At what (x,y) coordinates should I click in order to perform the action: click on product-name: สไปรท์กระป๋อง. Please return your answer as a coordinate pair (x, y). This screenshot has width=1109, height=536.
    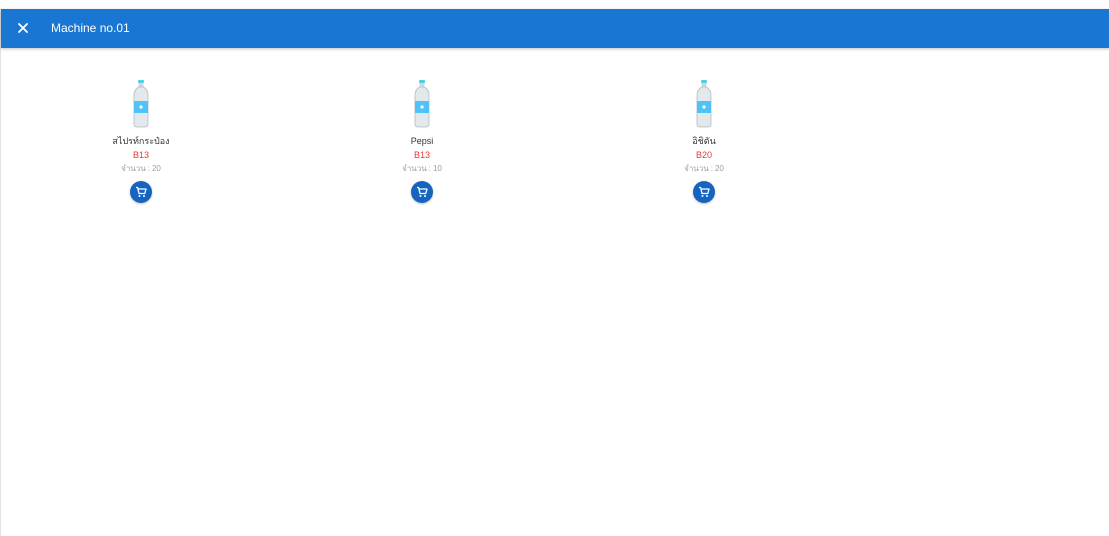
    Looking at the image, I should click on (141, 141).